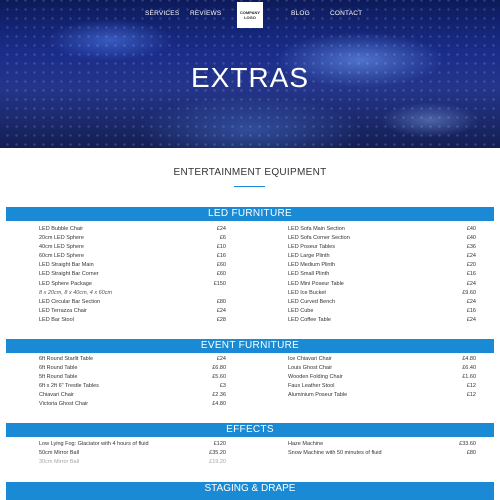 The width and height of the screenshot is (500, 500). I want to click on item-price: £2.36, so click(219, 395).